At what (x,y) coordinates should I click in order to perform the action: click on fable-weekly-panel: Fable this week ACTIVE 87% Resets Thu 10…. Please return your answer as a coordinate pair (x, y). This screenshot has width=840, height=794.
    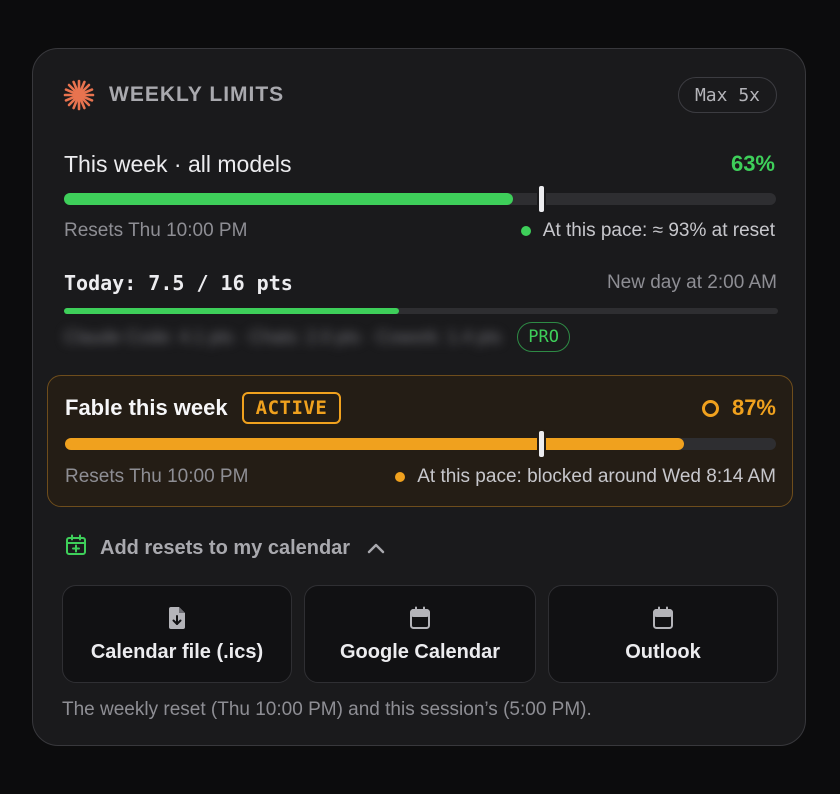
    Looking at the image, I should click on (420, 441).